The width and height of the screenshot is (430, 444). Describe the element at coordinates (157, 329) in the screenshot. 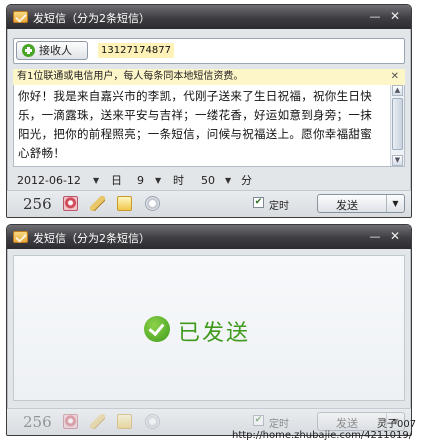

I see `check-icon` at that location.